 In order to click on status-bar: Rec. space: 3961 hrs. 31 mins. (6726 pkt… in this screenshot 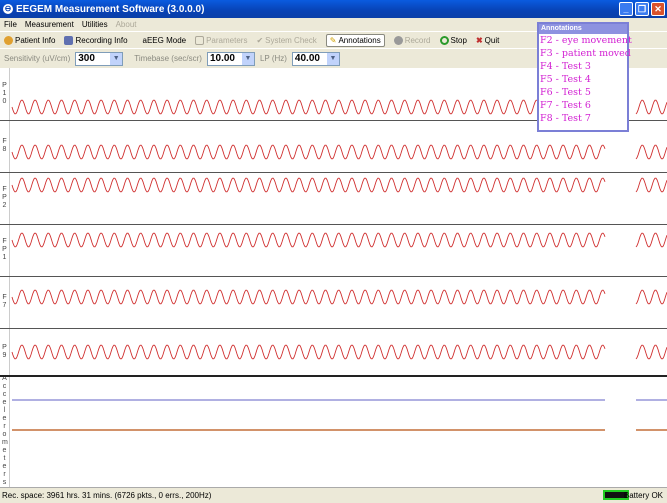, I will do `click(333, 495)`.